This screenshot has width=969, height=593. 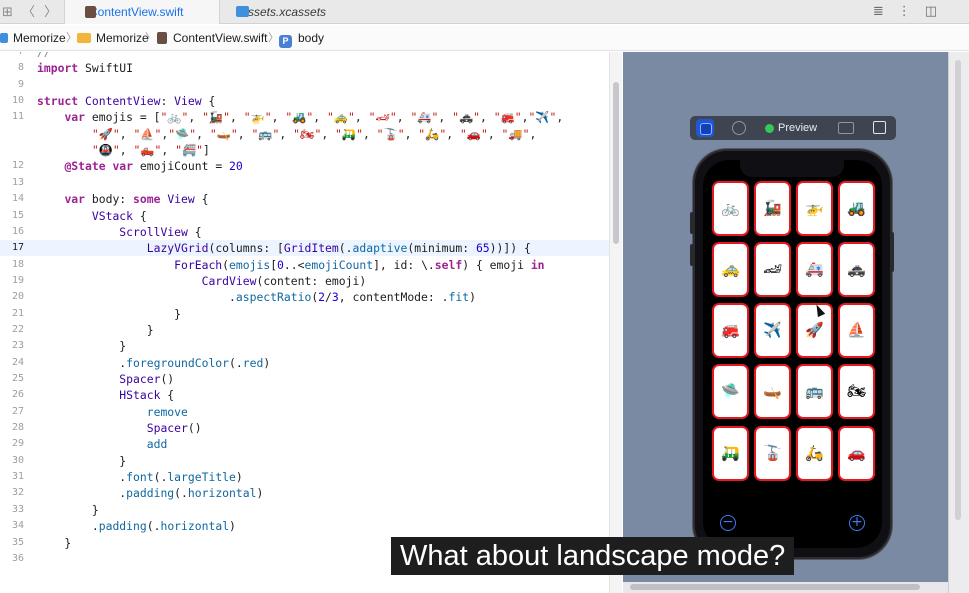 I want to click on editor-scroll-thumb, so click(x=616, y=163).